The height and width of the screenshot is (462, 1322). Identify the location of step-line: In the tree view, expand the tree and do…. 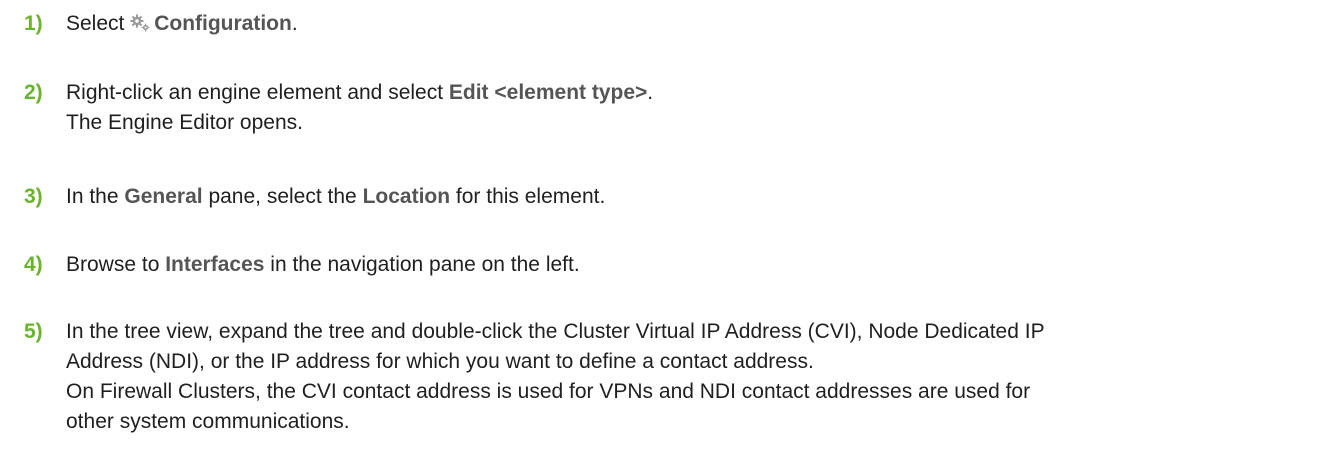
(555, 331).